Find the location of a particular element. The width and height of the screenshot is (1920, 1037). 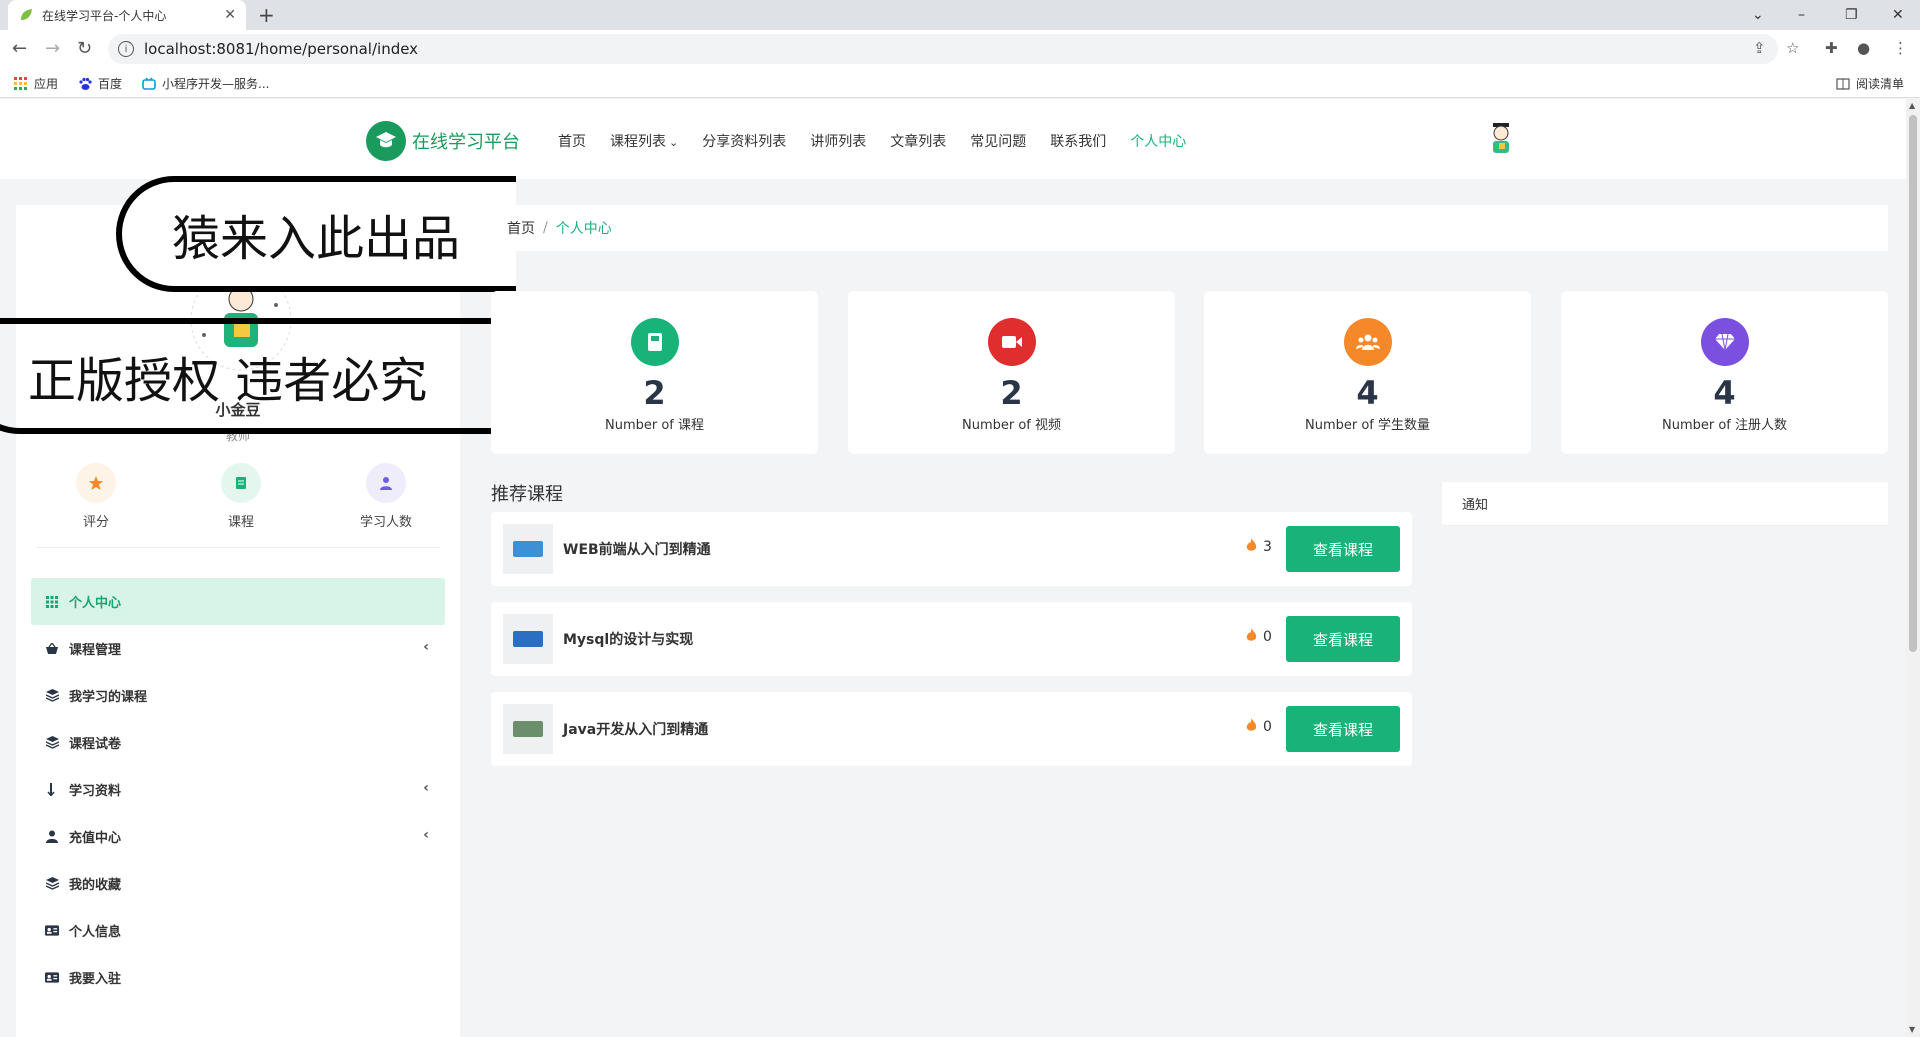

breadcrumb-home: 首页 is located at coordinates (521, 228).